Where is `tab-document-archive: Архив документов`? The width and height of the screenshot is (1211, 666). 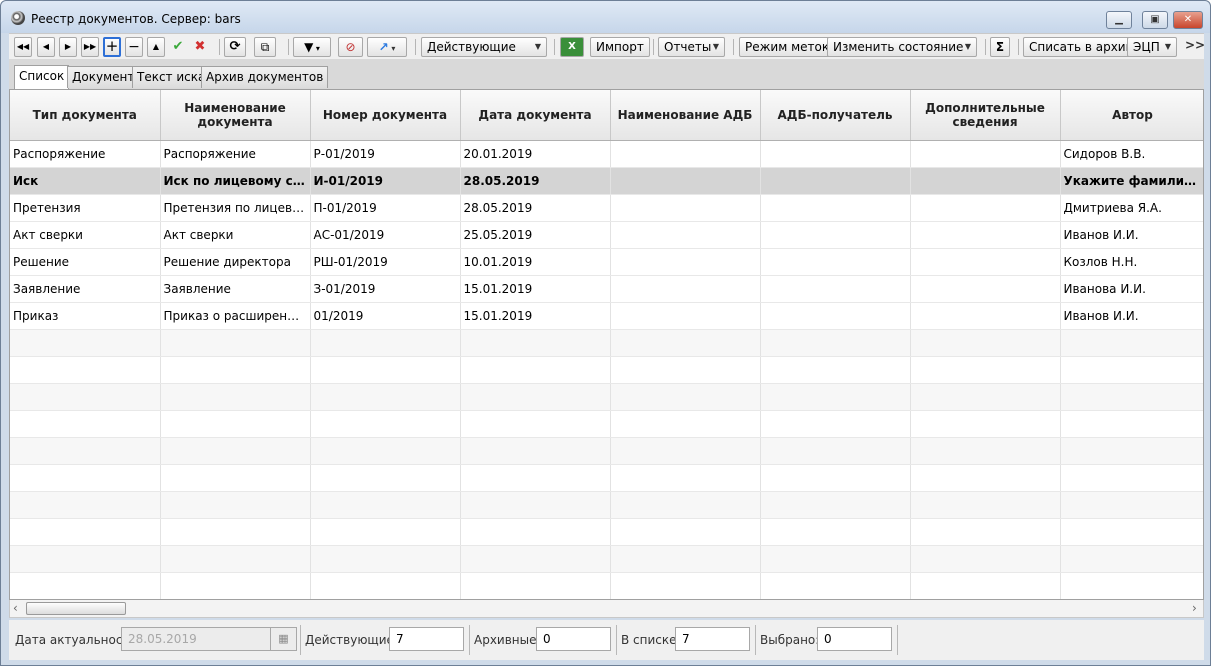
tab-document-archive: Архив документов is located at coordinates (265, 77).